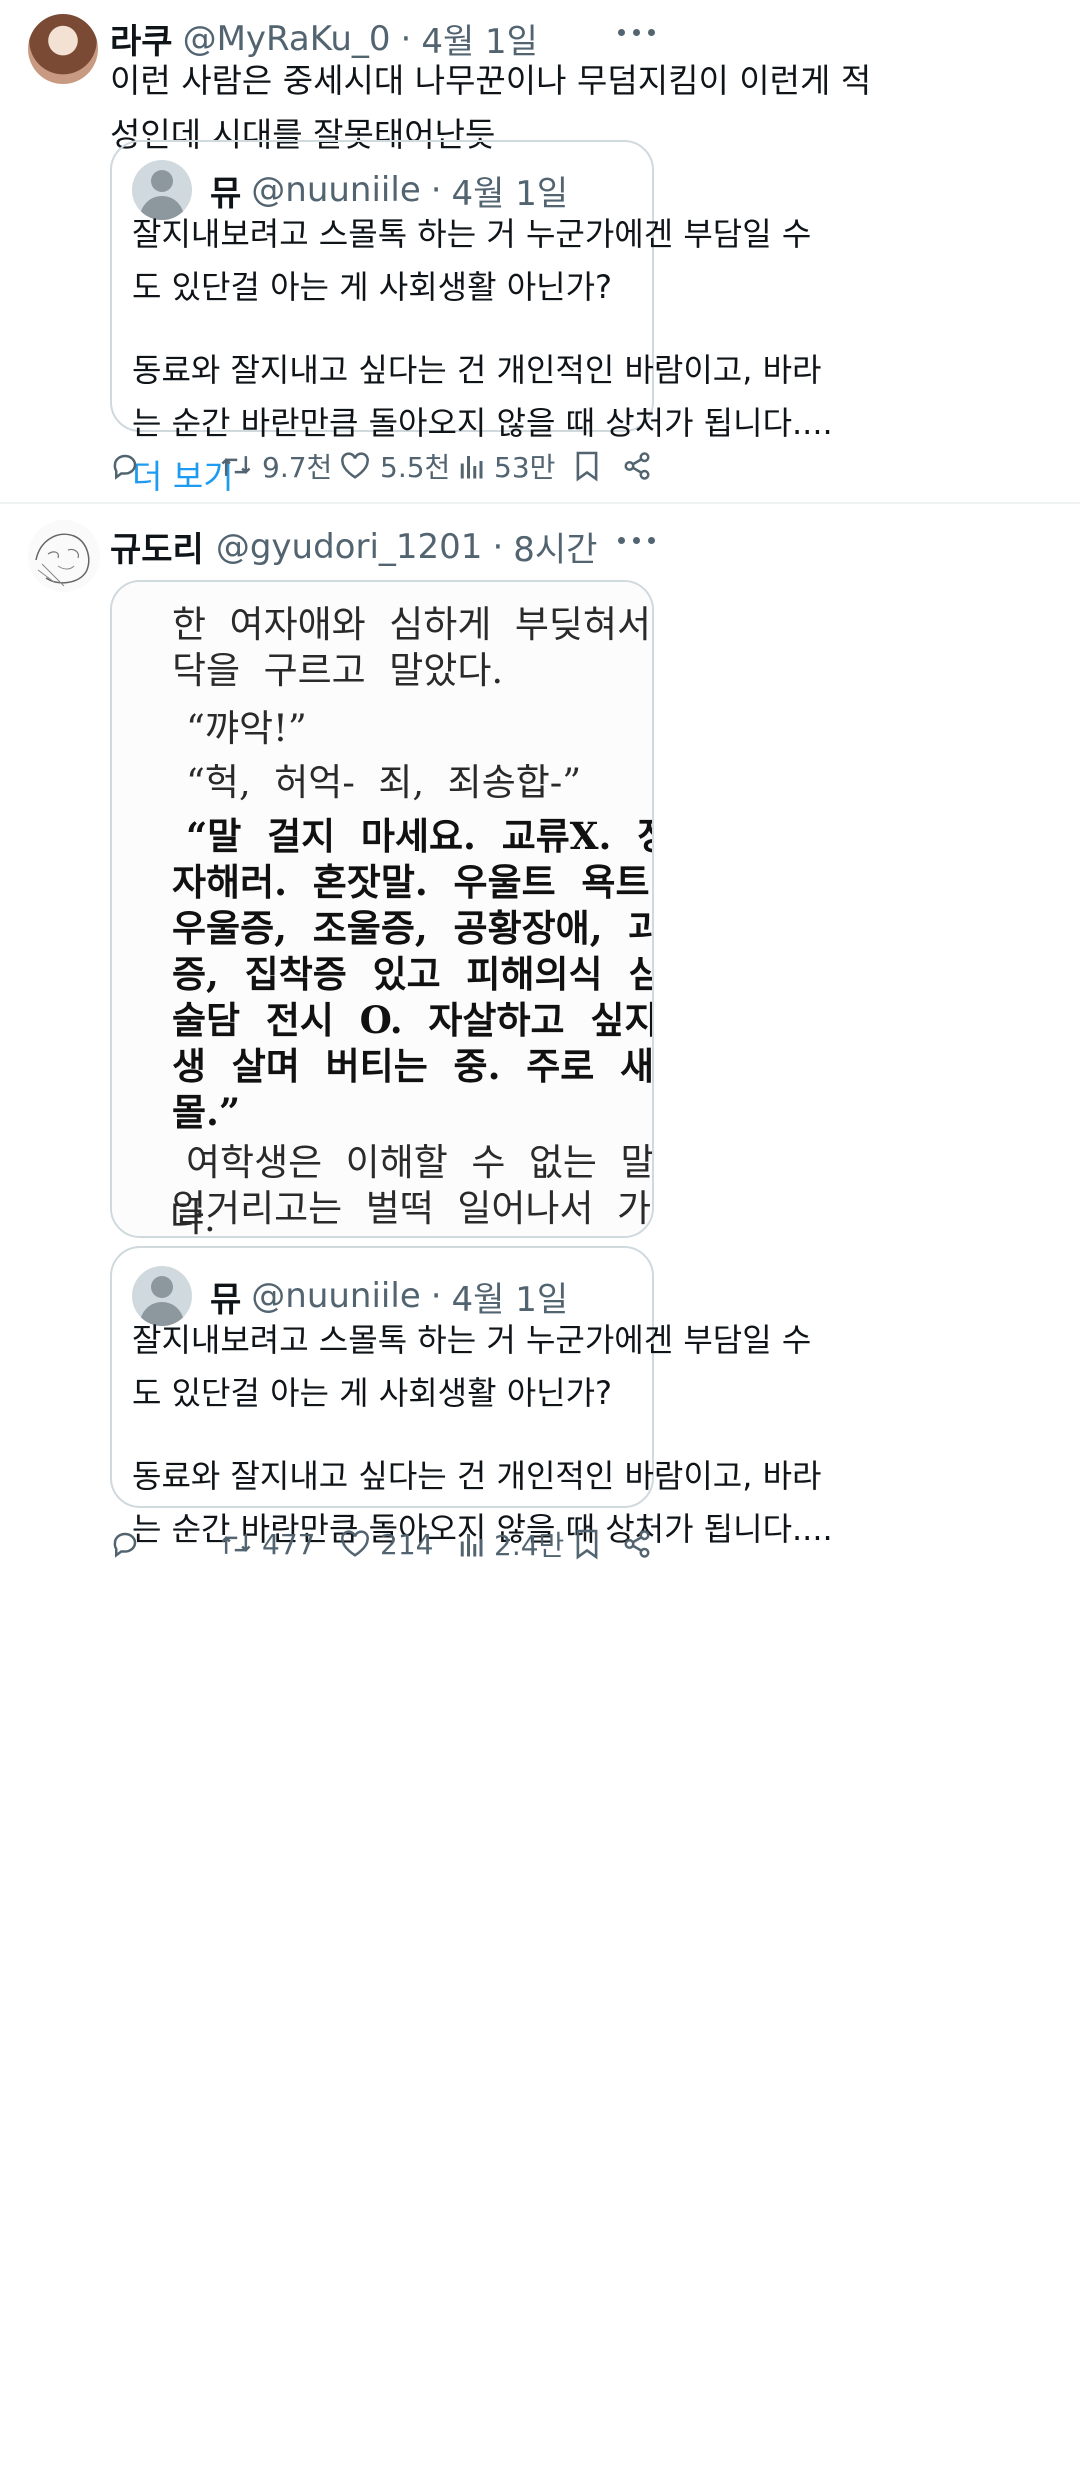 Image resolution: width=1080 pixels, height=2488 pixels. Describe the element at coordinates (384, 782) in the screenshot. I see `page-line: “헉, 허억- 죄, 죄송합-”` at that location.